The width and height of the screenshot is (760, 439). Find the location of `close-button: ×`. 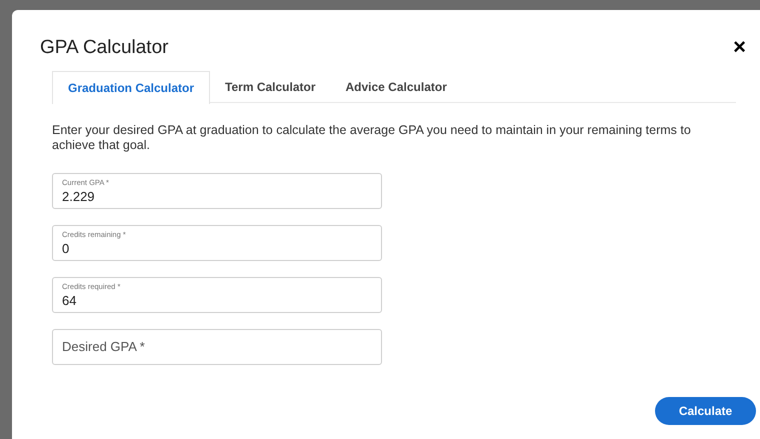

close-button: × is located at coordinates (739, 47).